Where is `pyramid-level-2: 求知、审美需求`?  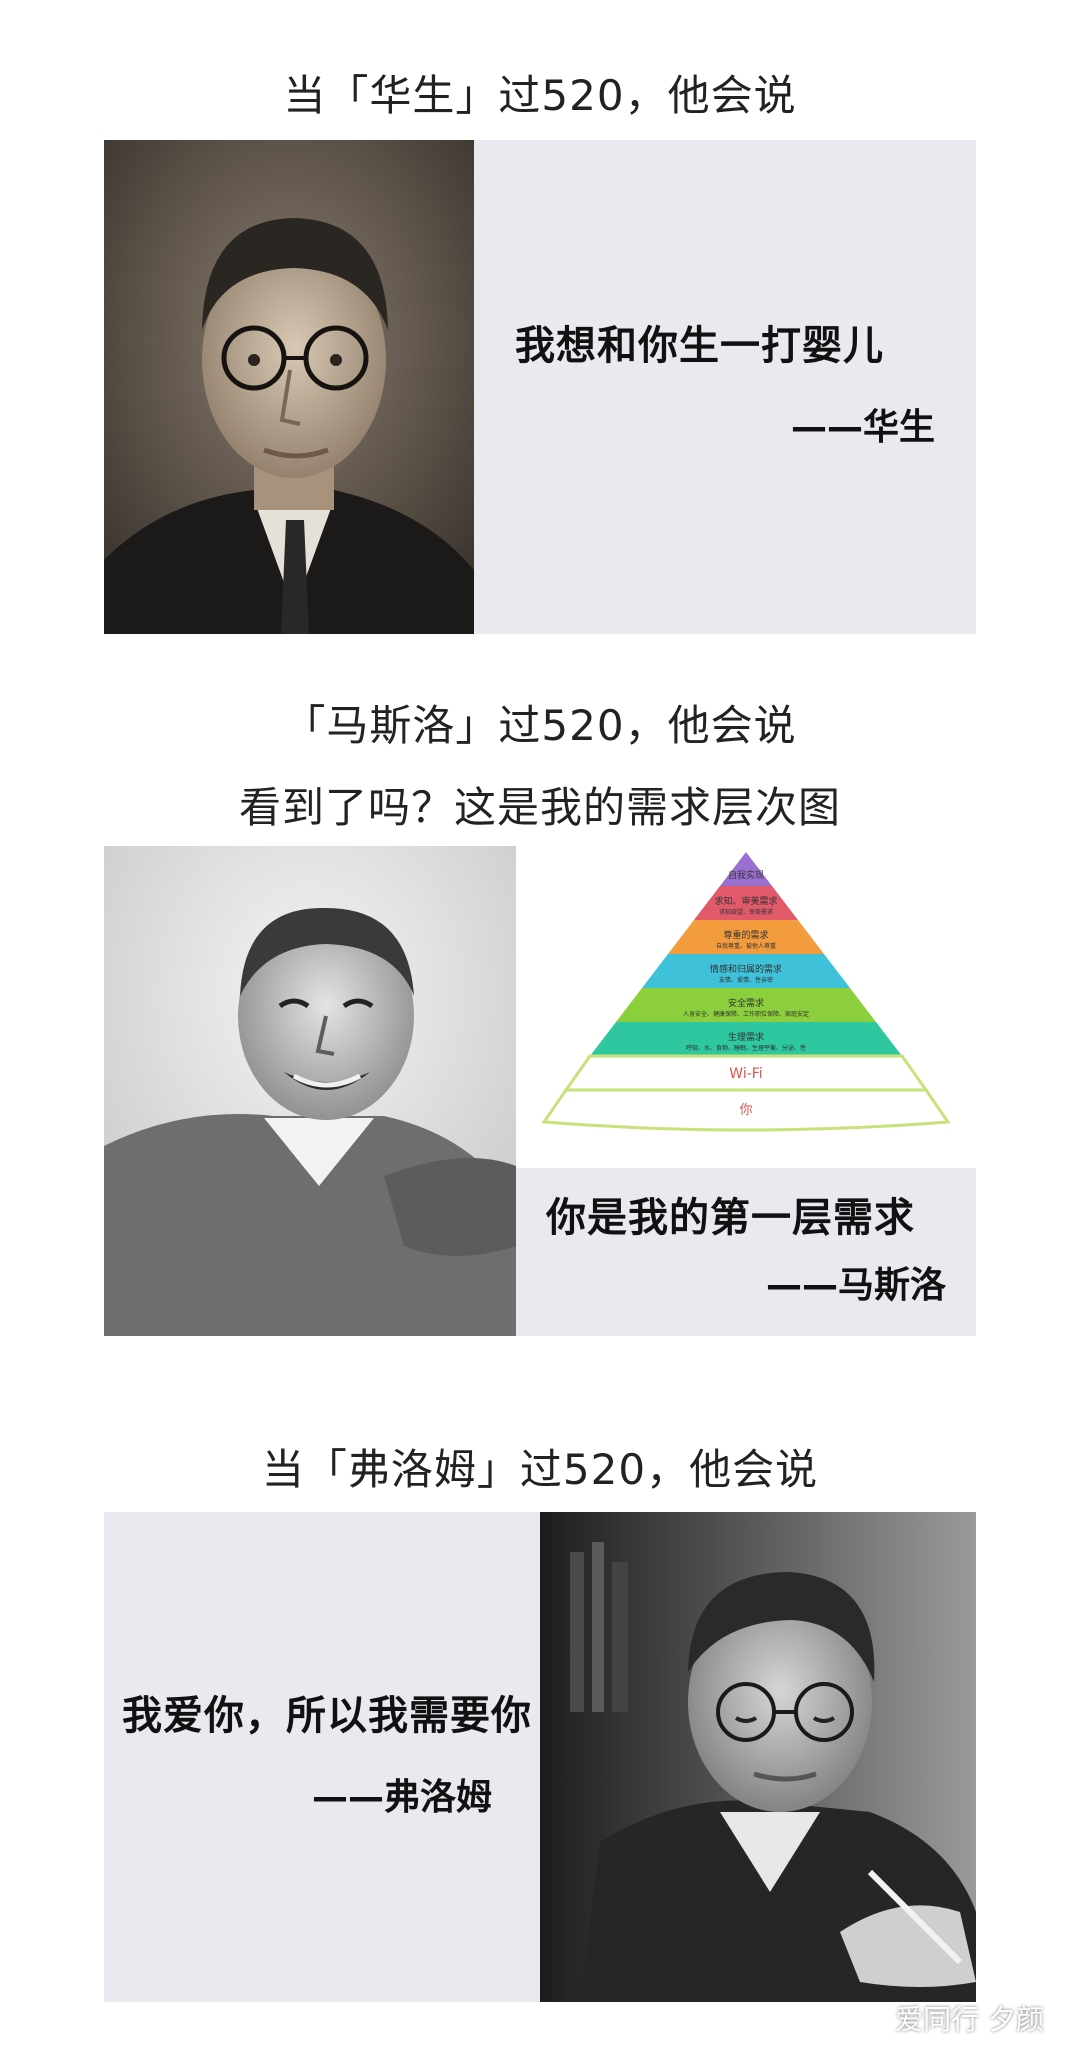 pyramid-level-2: 求知、审美需求 is located at coordinates (745, 901).